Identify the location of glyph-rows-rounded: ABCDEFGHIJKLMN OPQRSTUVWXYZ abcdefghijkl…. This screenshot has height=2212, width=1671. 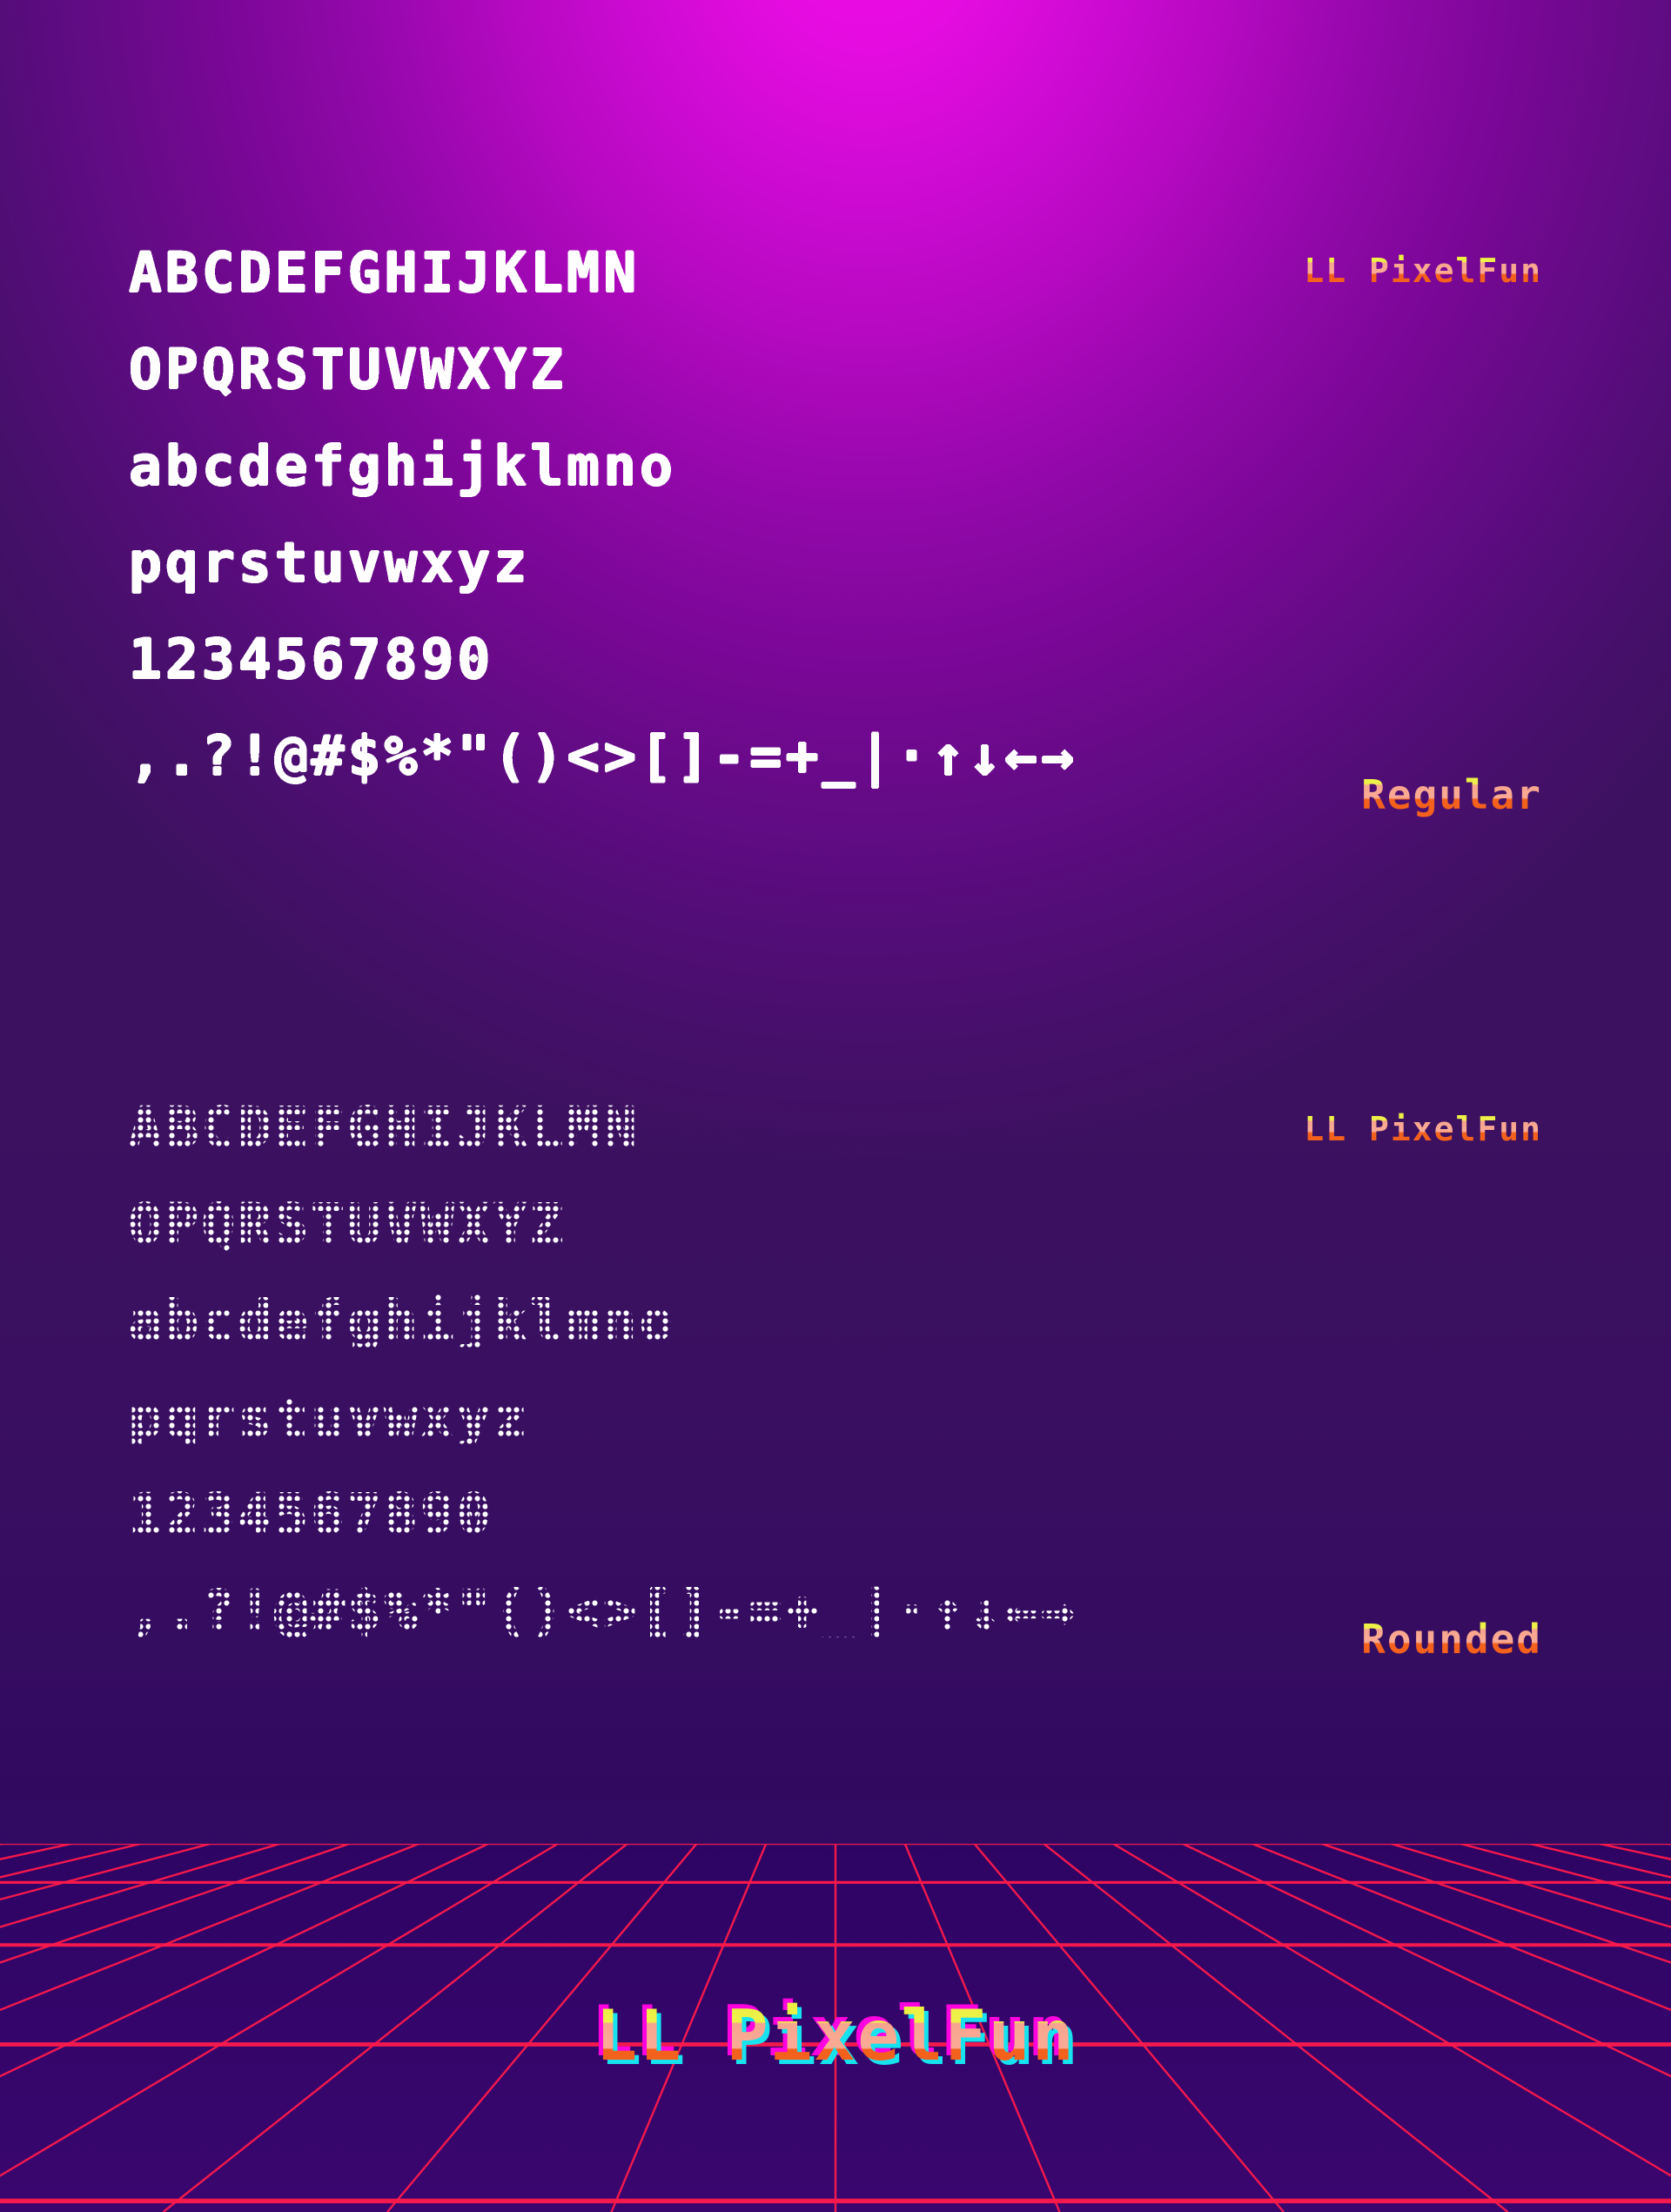
(603, 1369).